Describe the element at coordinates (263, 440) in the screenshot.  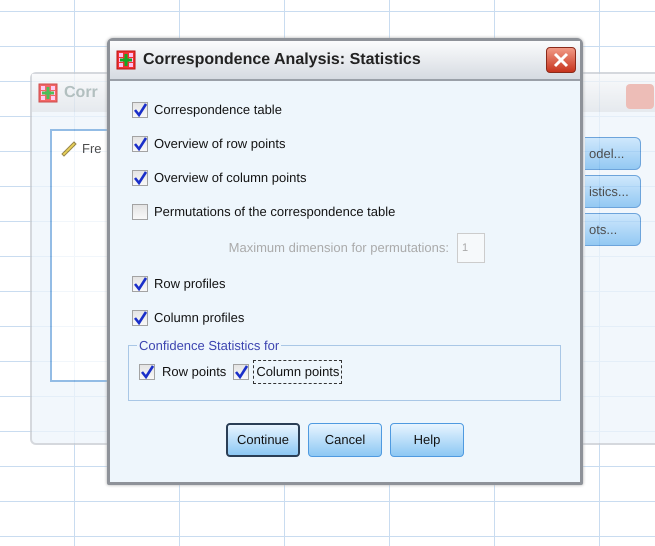
I see `dialog-button: Continue` at that location.